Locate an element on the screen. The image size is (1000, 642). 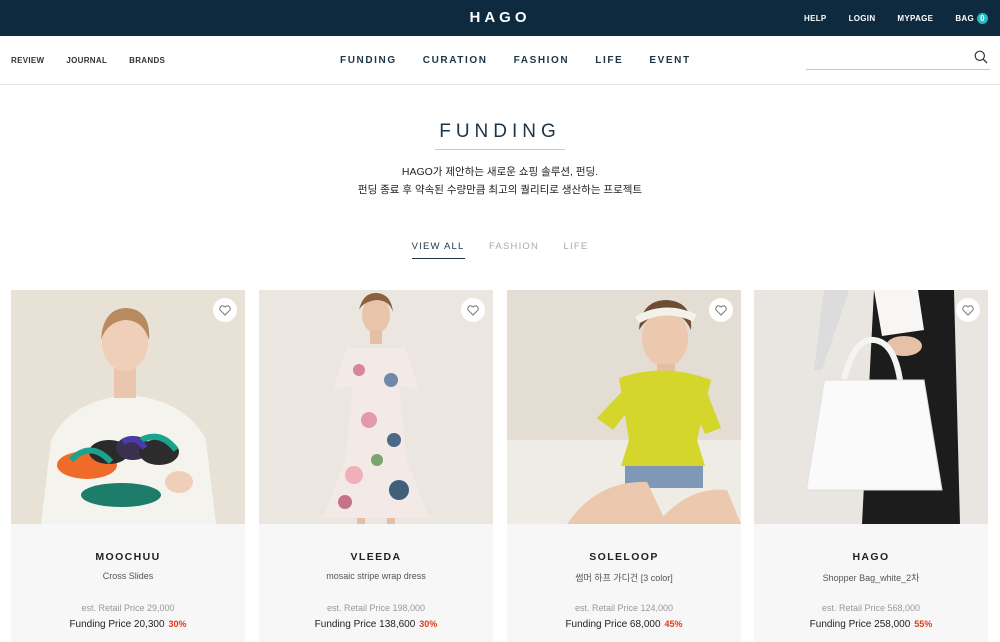
retail-price: est. Retail Price 568,000 is located at coordinates (871, 608).